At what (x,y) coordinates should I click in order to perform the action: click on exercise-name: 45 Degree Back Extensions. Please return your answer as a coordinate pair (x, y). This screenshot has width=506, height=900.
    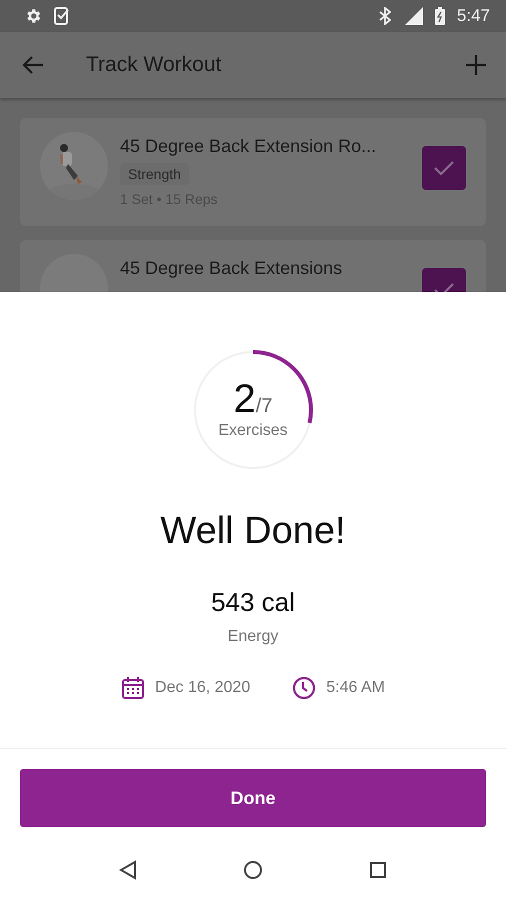
    Looking at the image, I should click on (232, 268).